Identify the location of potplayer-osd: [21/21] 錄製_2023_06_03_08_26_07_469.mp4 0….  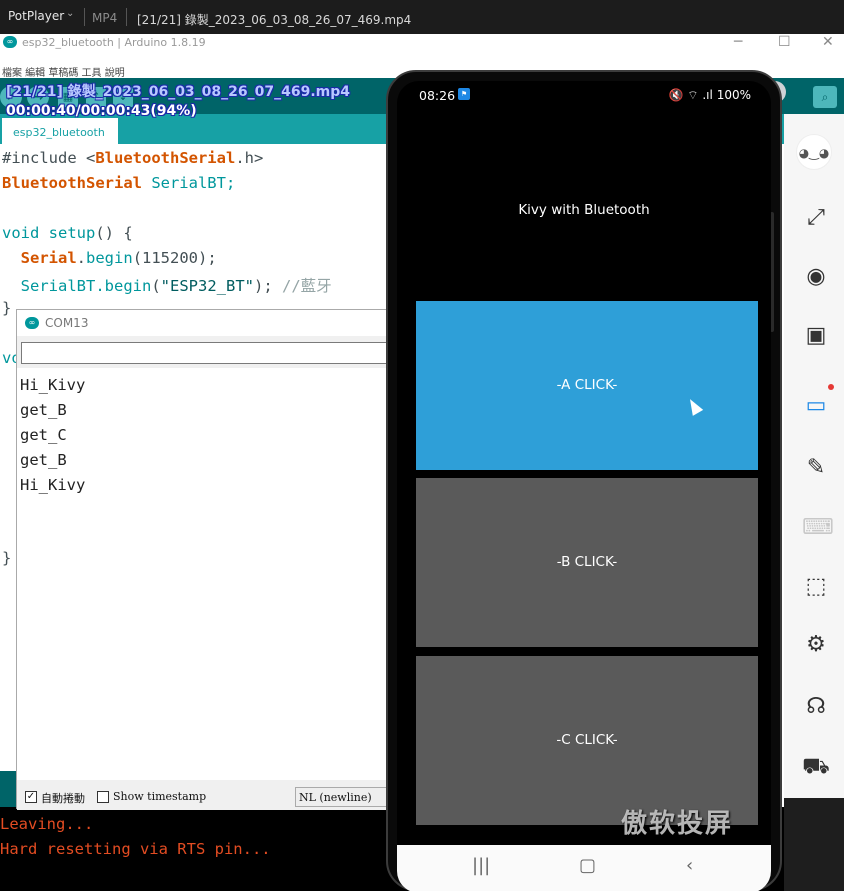
(178, 102).